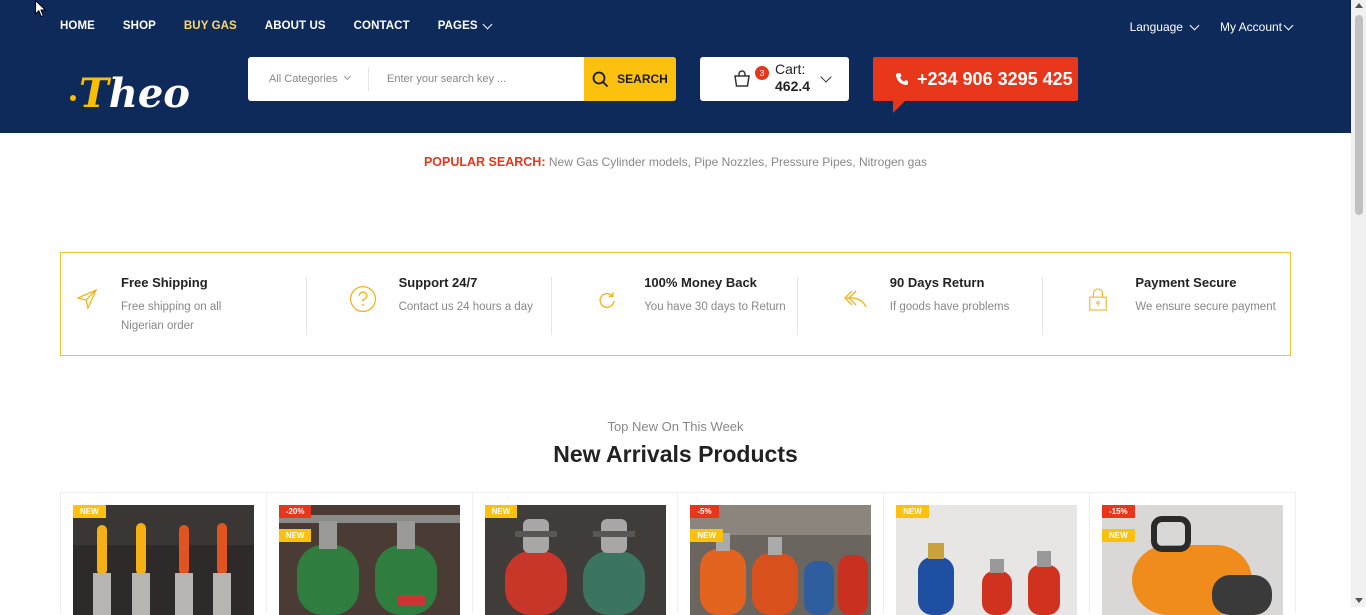  Describe the element at coordinates (1359, 115) in the screenshot. I see `scroll-thumb` at that location.